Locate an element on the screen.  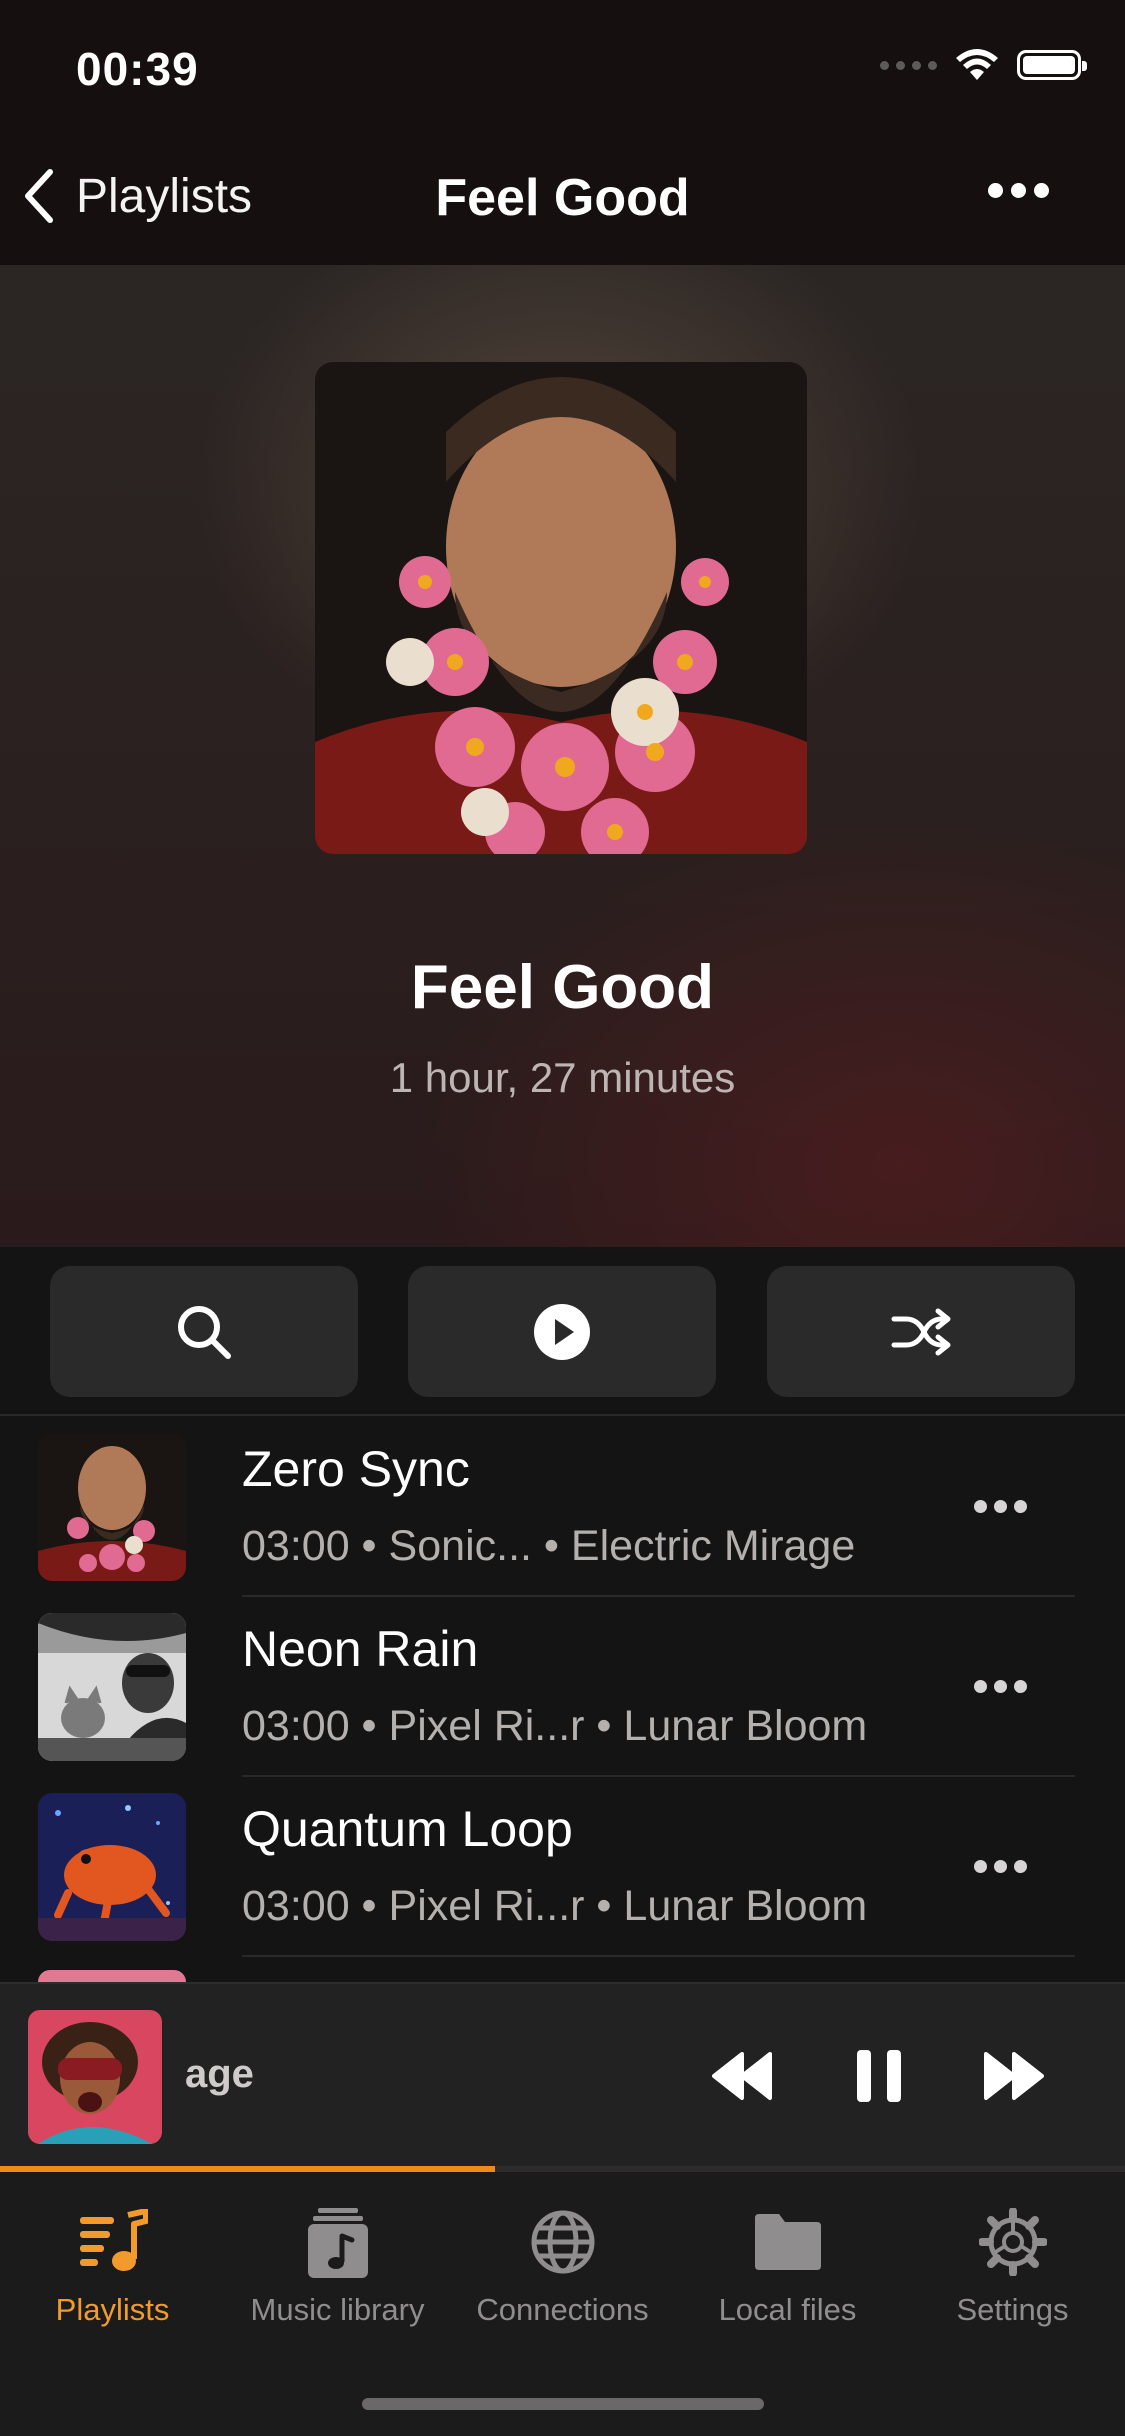
next-track-artwork-partial is located at coordinates (112, 1976).